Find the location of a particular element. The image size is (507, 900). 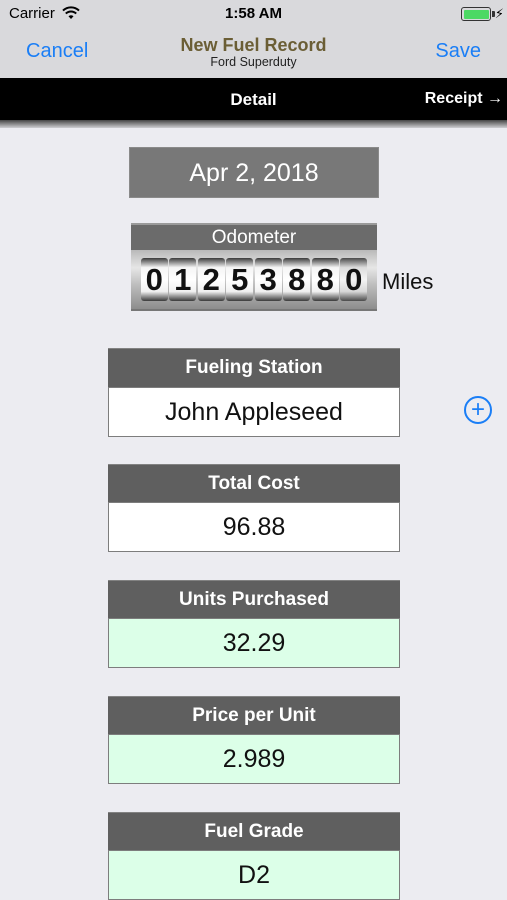

price-per-unit-label: Price per Unit is located at coordinates (254, 715).